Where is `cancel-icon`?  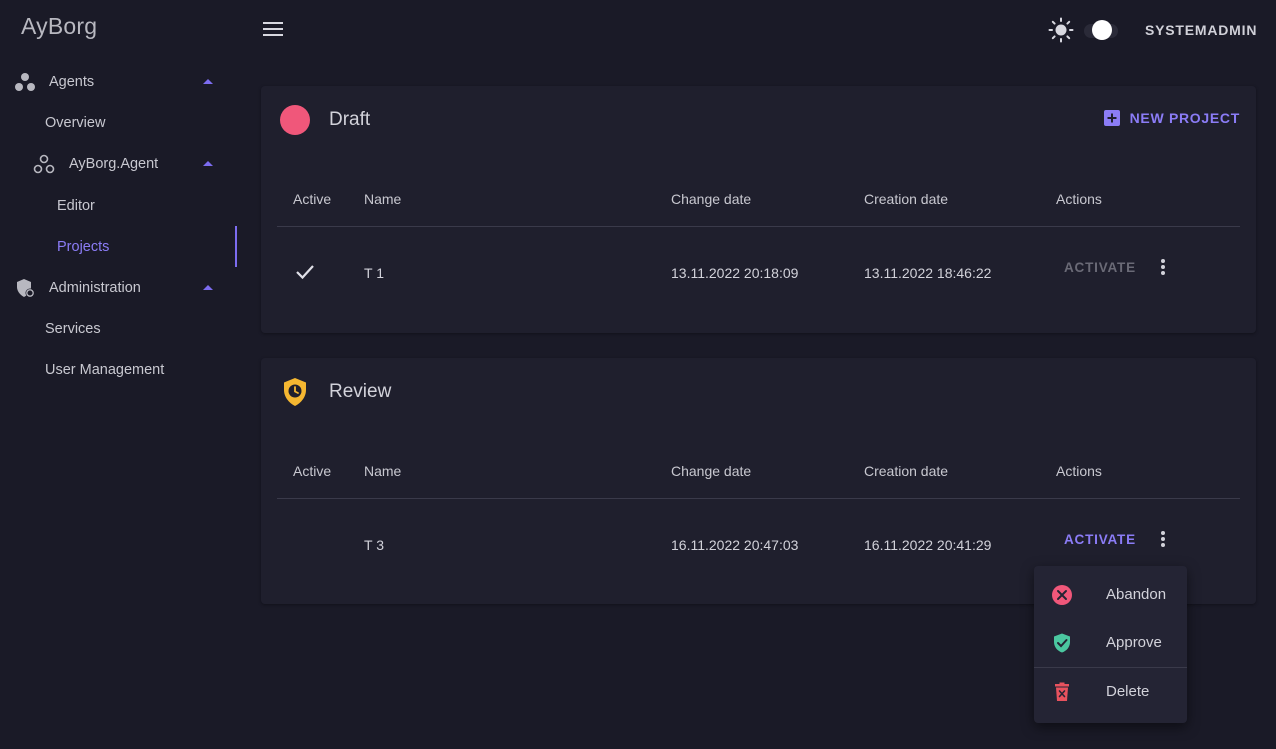 cancel-icon is located at coordinates (1062, 595).